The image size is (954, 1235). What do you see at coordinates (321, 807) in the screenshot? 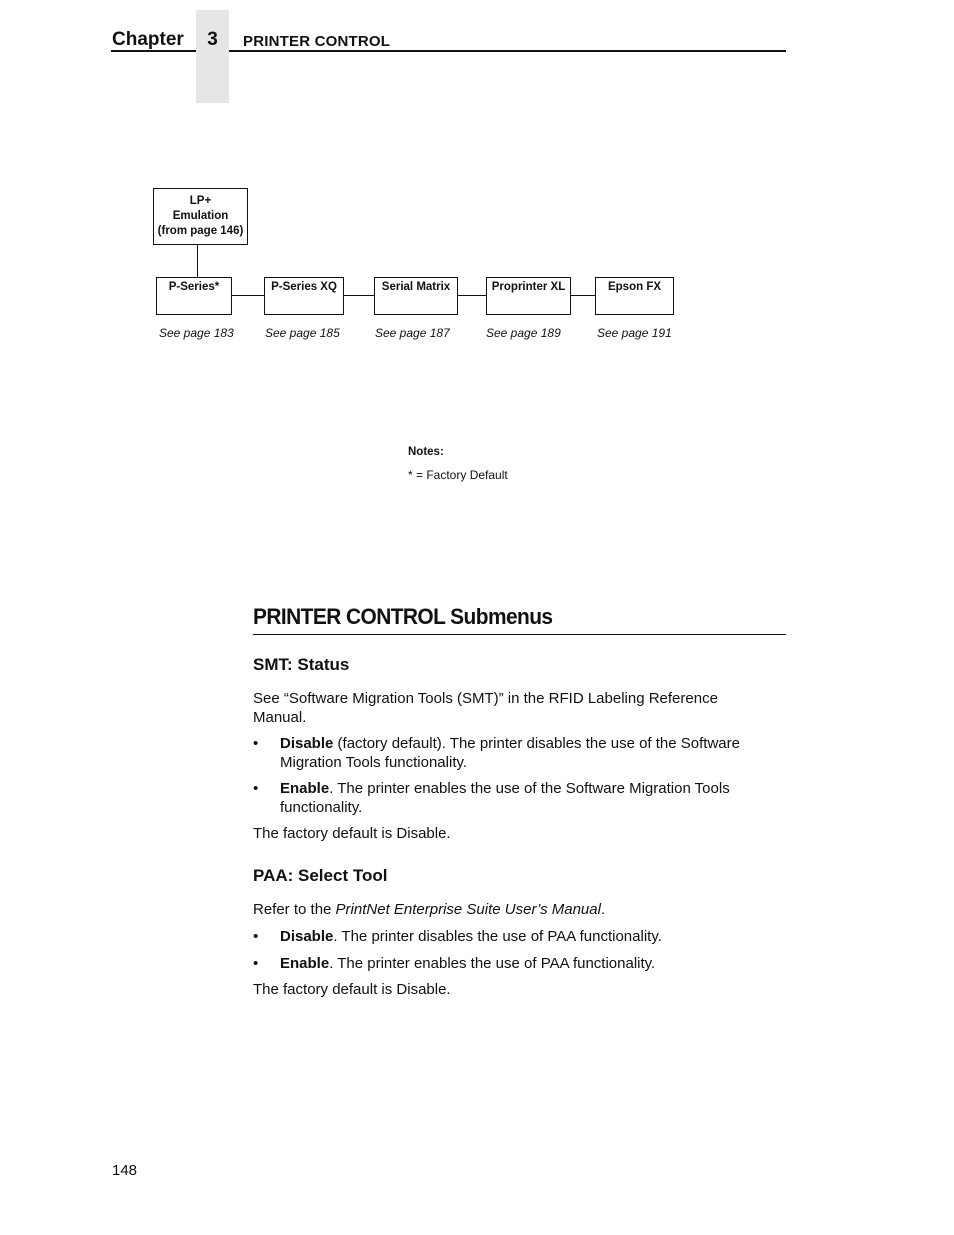
I see `bullet-text-cont: functionality.` at bounding box center [321, 807].